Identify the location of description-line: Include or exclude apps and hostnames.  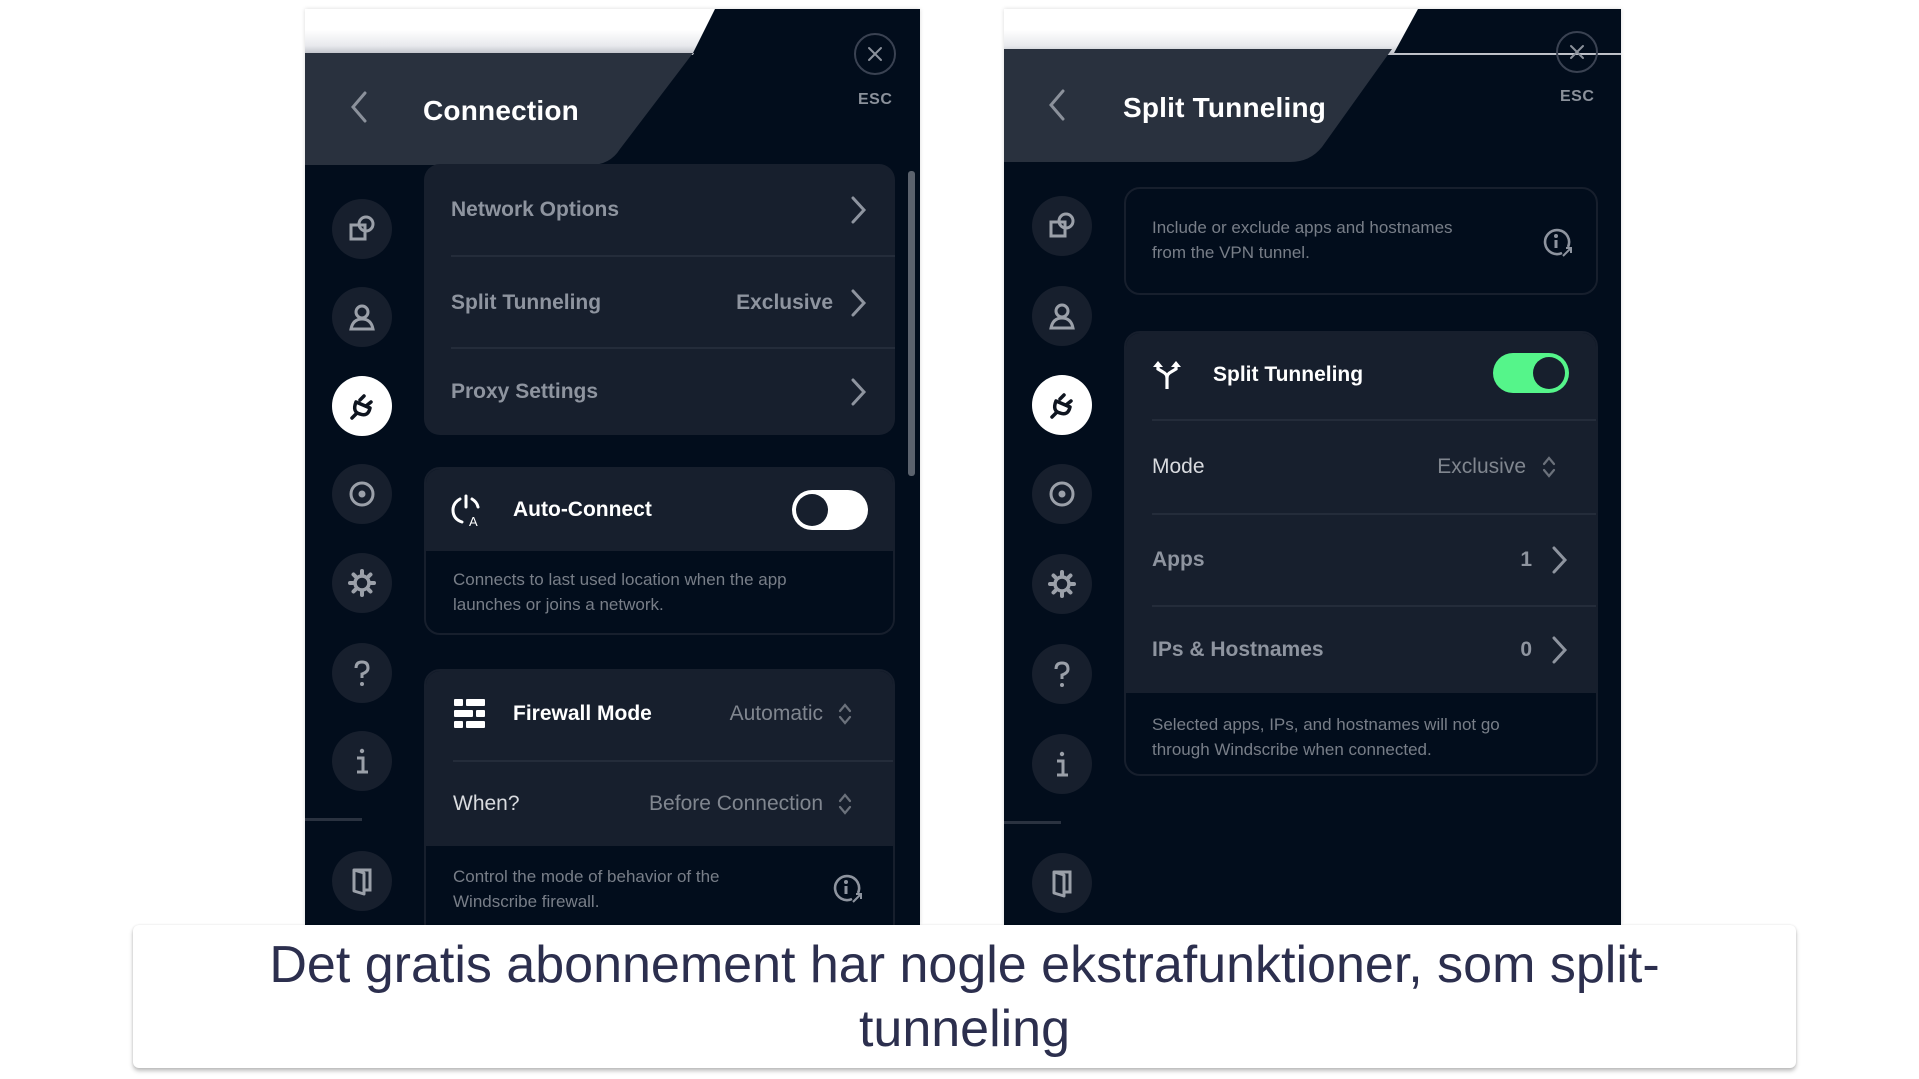
(1302, 227).